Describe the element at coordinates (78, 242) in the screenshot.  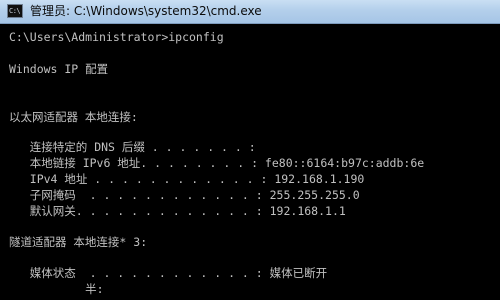
I see `console-line-tunnel-adapter: 隧道适配器 本地连接* 3:` at that location.